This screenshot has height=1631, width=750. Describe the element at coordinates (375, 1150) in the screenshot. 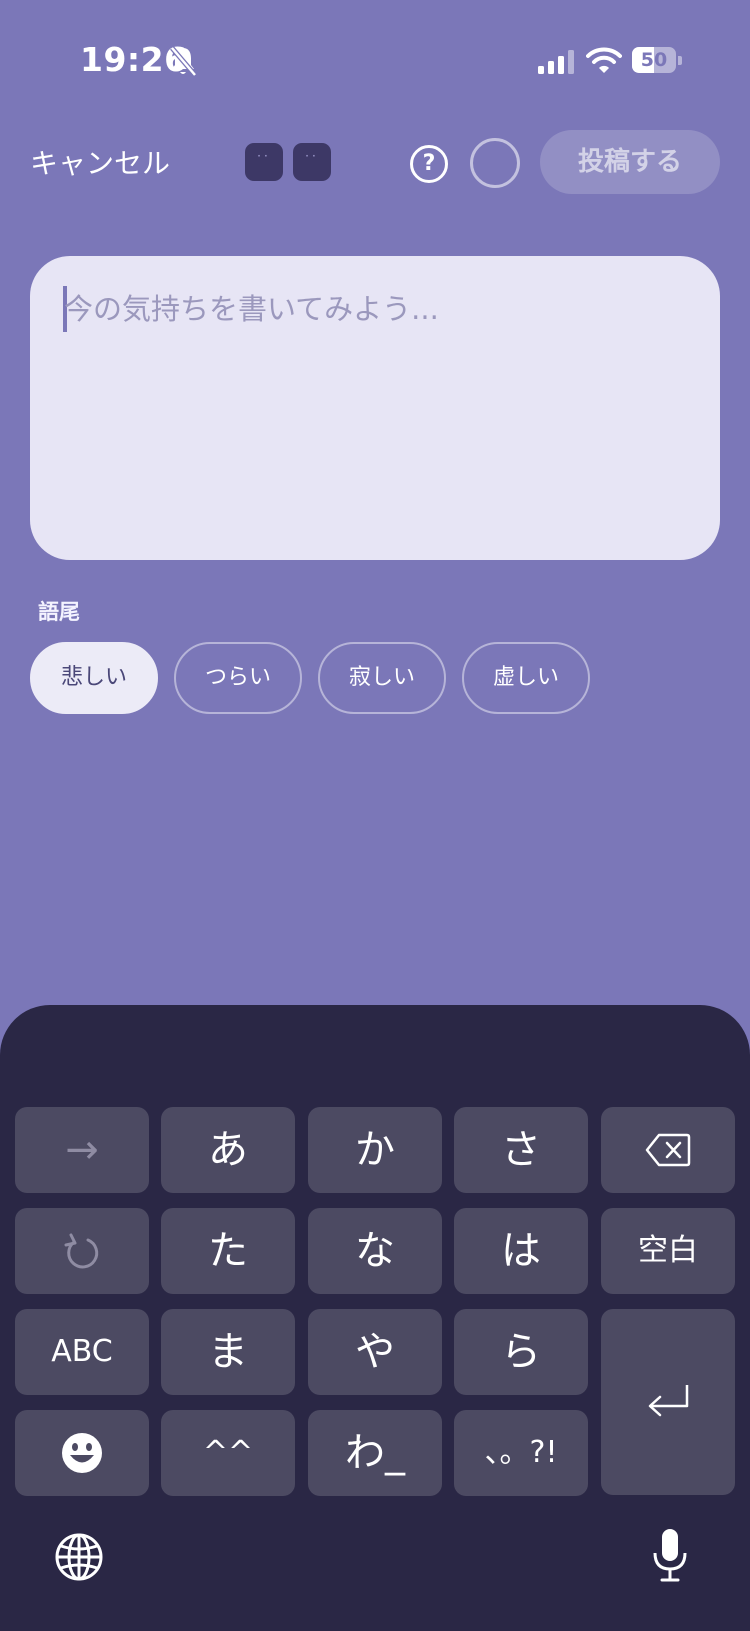

I see `key-ka: か` at that location.